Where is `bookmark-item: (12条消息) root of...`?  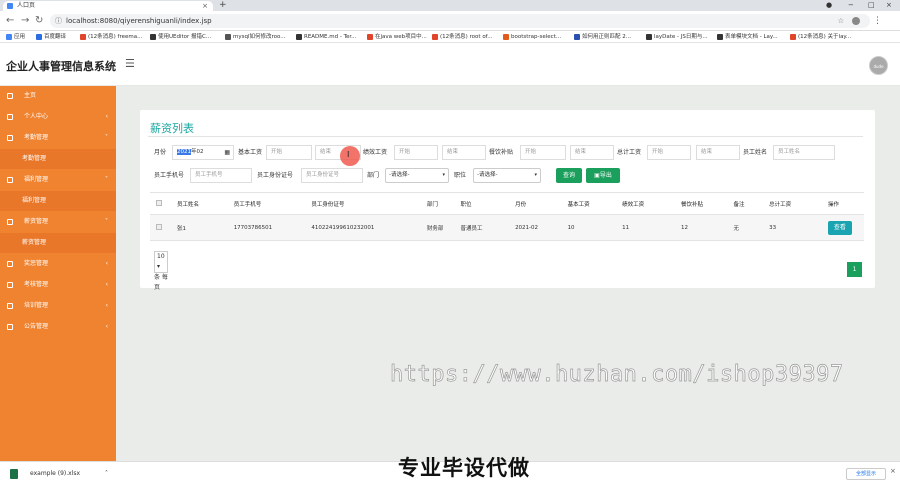
bookmark-item: (12条消息) root of... is located at coordinates (462, 36).